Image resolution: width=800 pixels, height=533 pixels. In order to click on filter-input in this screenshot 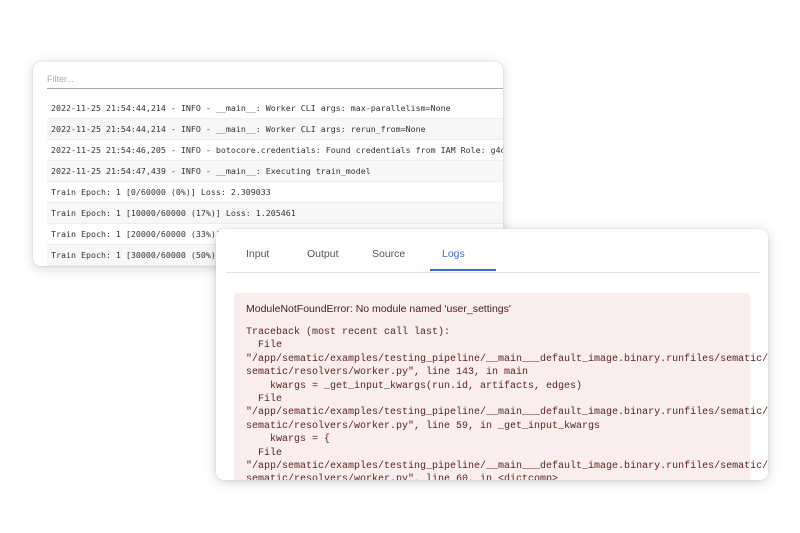, I will do `click(275, 79)`.